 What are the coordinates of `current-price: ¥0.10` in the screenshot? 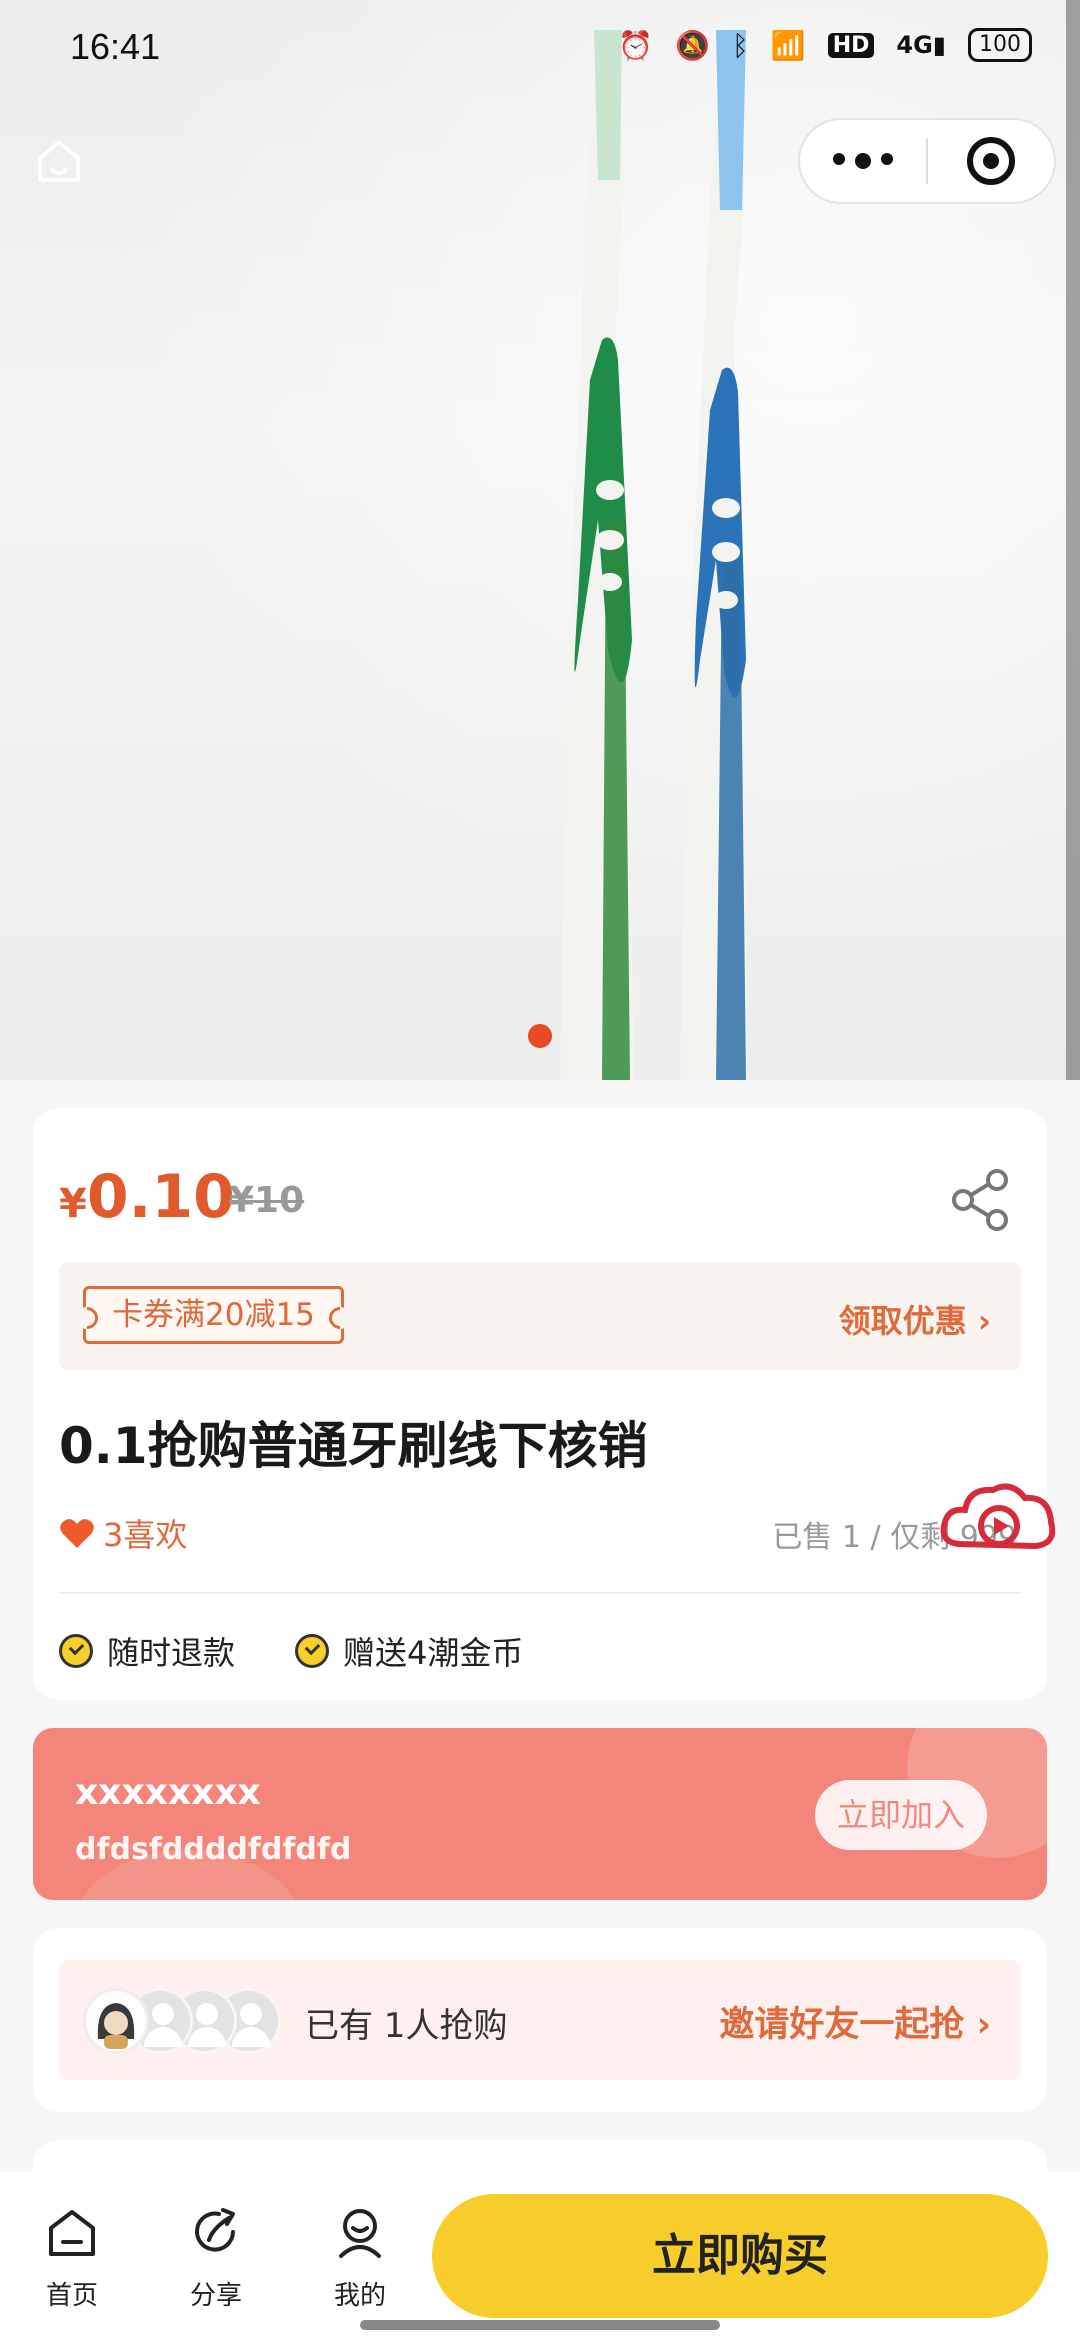 It's located at (147, 1197).